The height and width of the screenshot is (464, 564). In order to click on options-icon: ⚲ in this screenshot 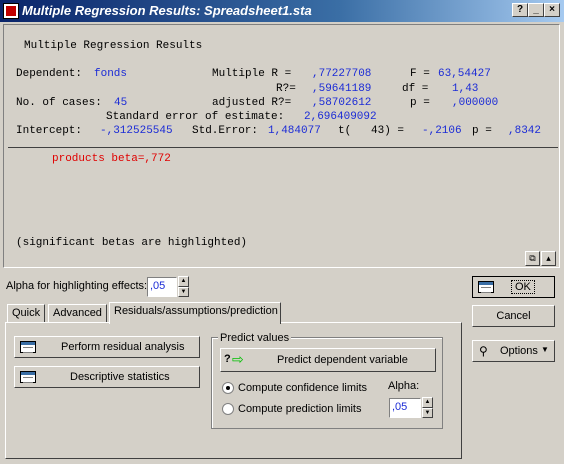, I will do `click(483, 351)`.